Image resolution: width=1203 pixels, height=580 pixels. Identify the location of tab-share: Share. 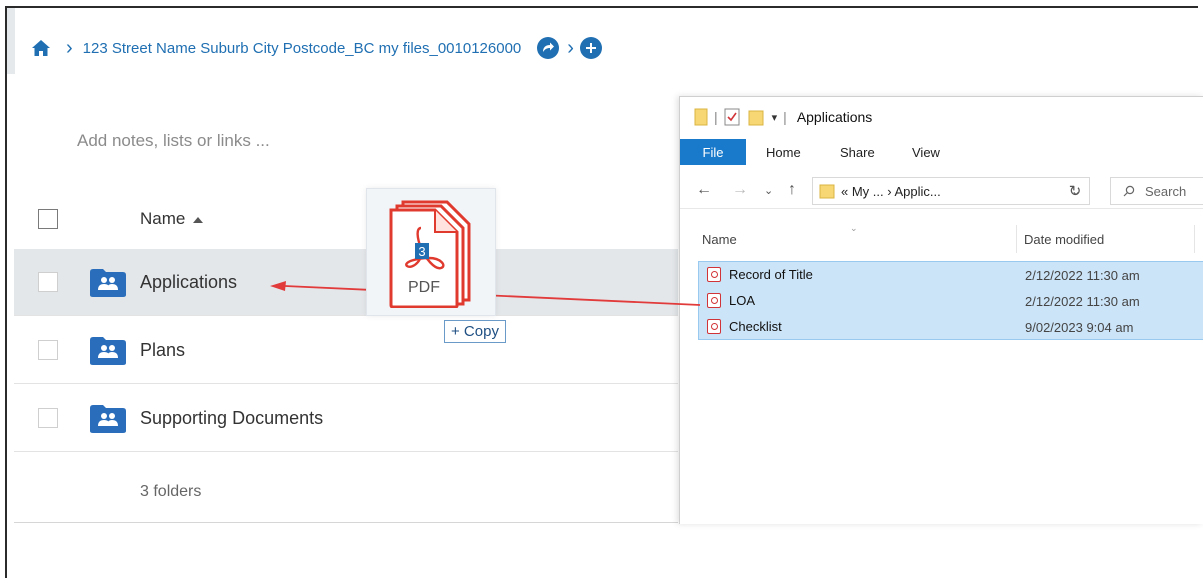
(857, 152).